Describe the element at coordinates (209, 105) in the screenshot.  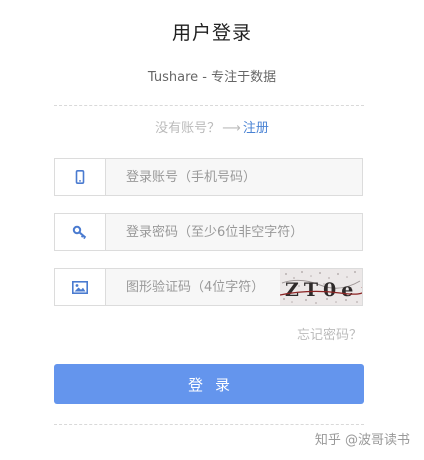
I see `top-divider` at that location.